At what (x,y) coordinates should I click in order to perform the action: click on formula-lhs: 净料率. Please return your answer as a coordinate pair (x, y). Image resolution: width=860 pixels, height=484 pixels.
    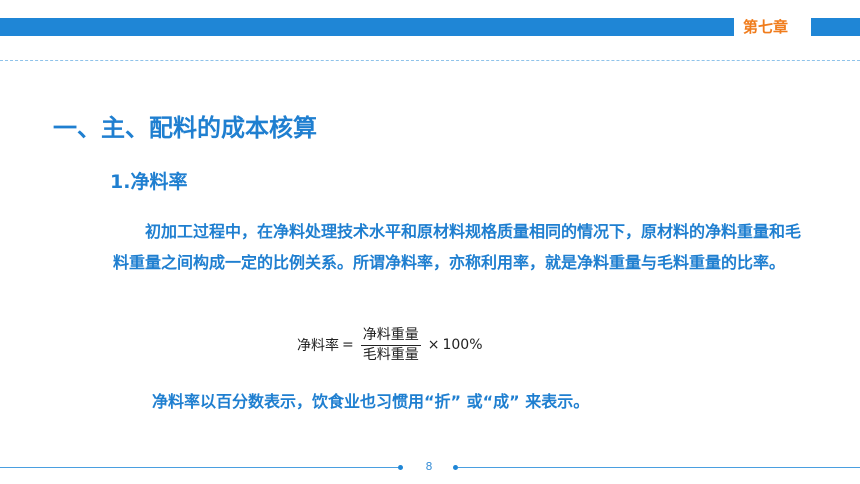
    Looking at the image, I should click on (318, 346).